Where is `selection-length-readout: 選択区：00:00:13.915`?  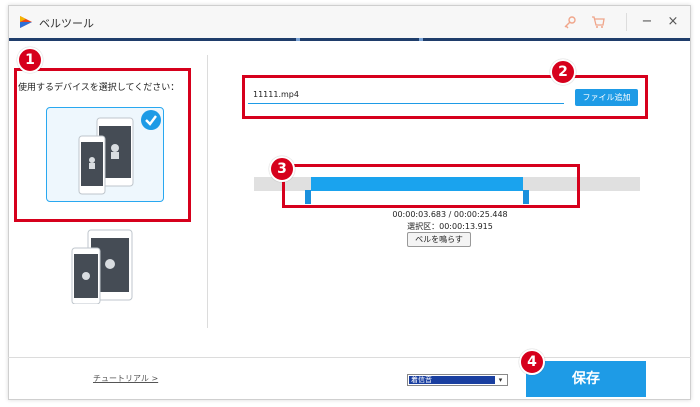 selection-length-readout: 選択区：00:00:13.915 is located at coordinates (450, 226).